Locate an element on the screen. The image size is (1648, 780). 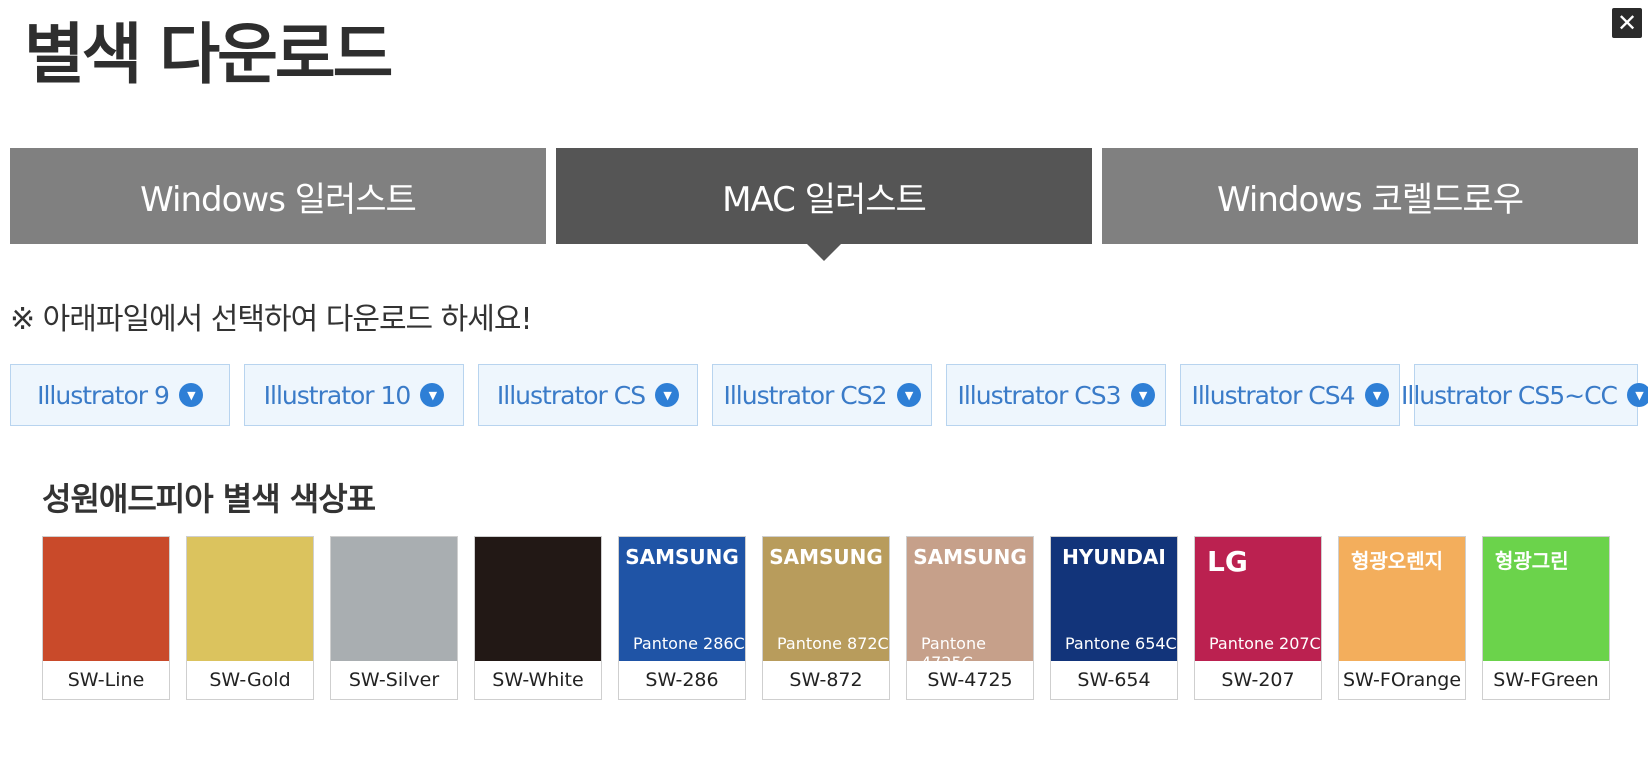
os-tabs: Windows 일러스트 MAC 일러스트 Windows 코렐드로우 is located at coordinates (824, 204).